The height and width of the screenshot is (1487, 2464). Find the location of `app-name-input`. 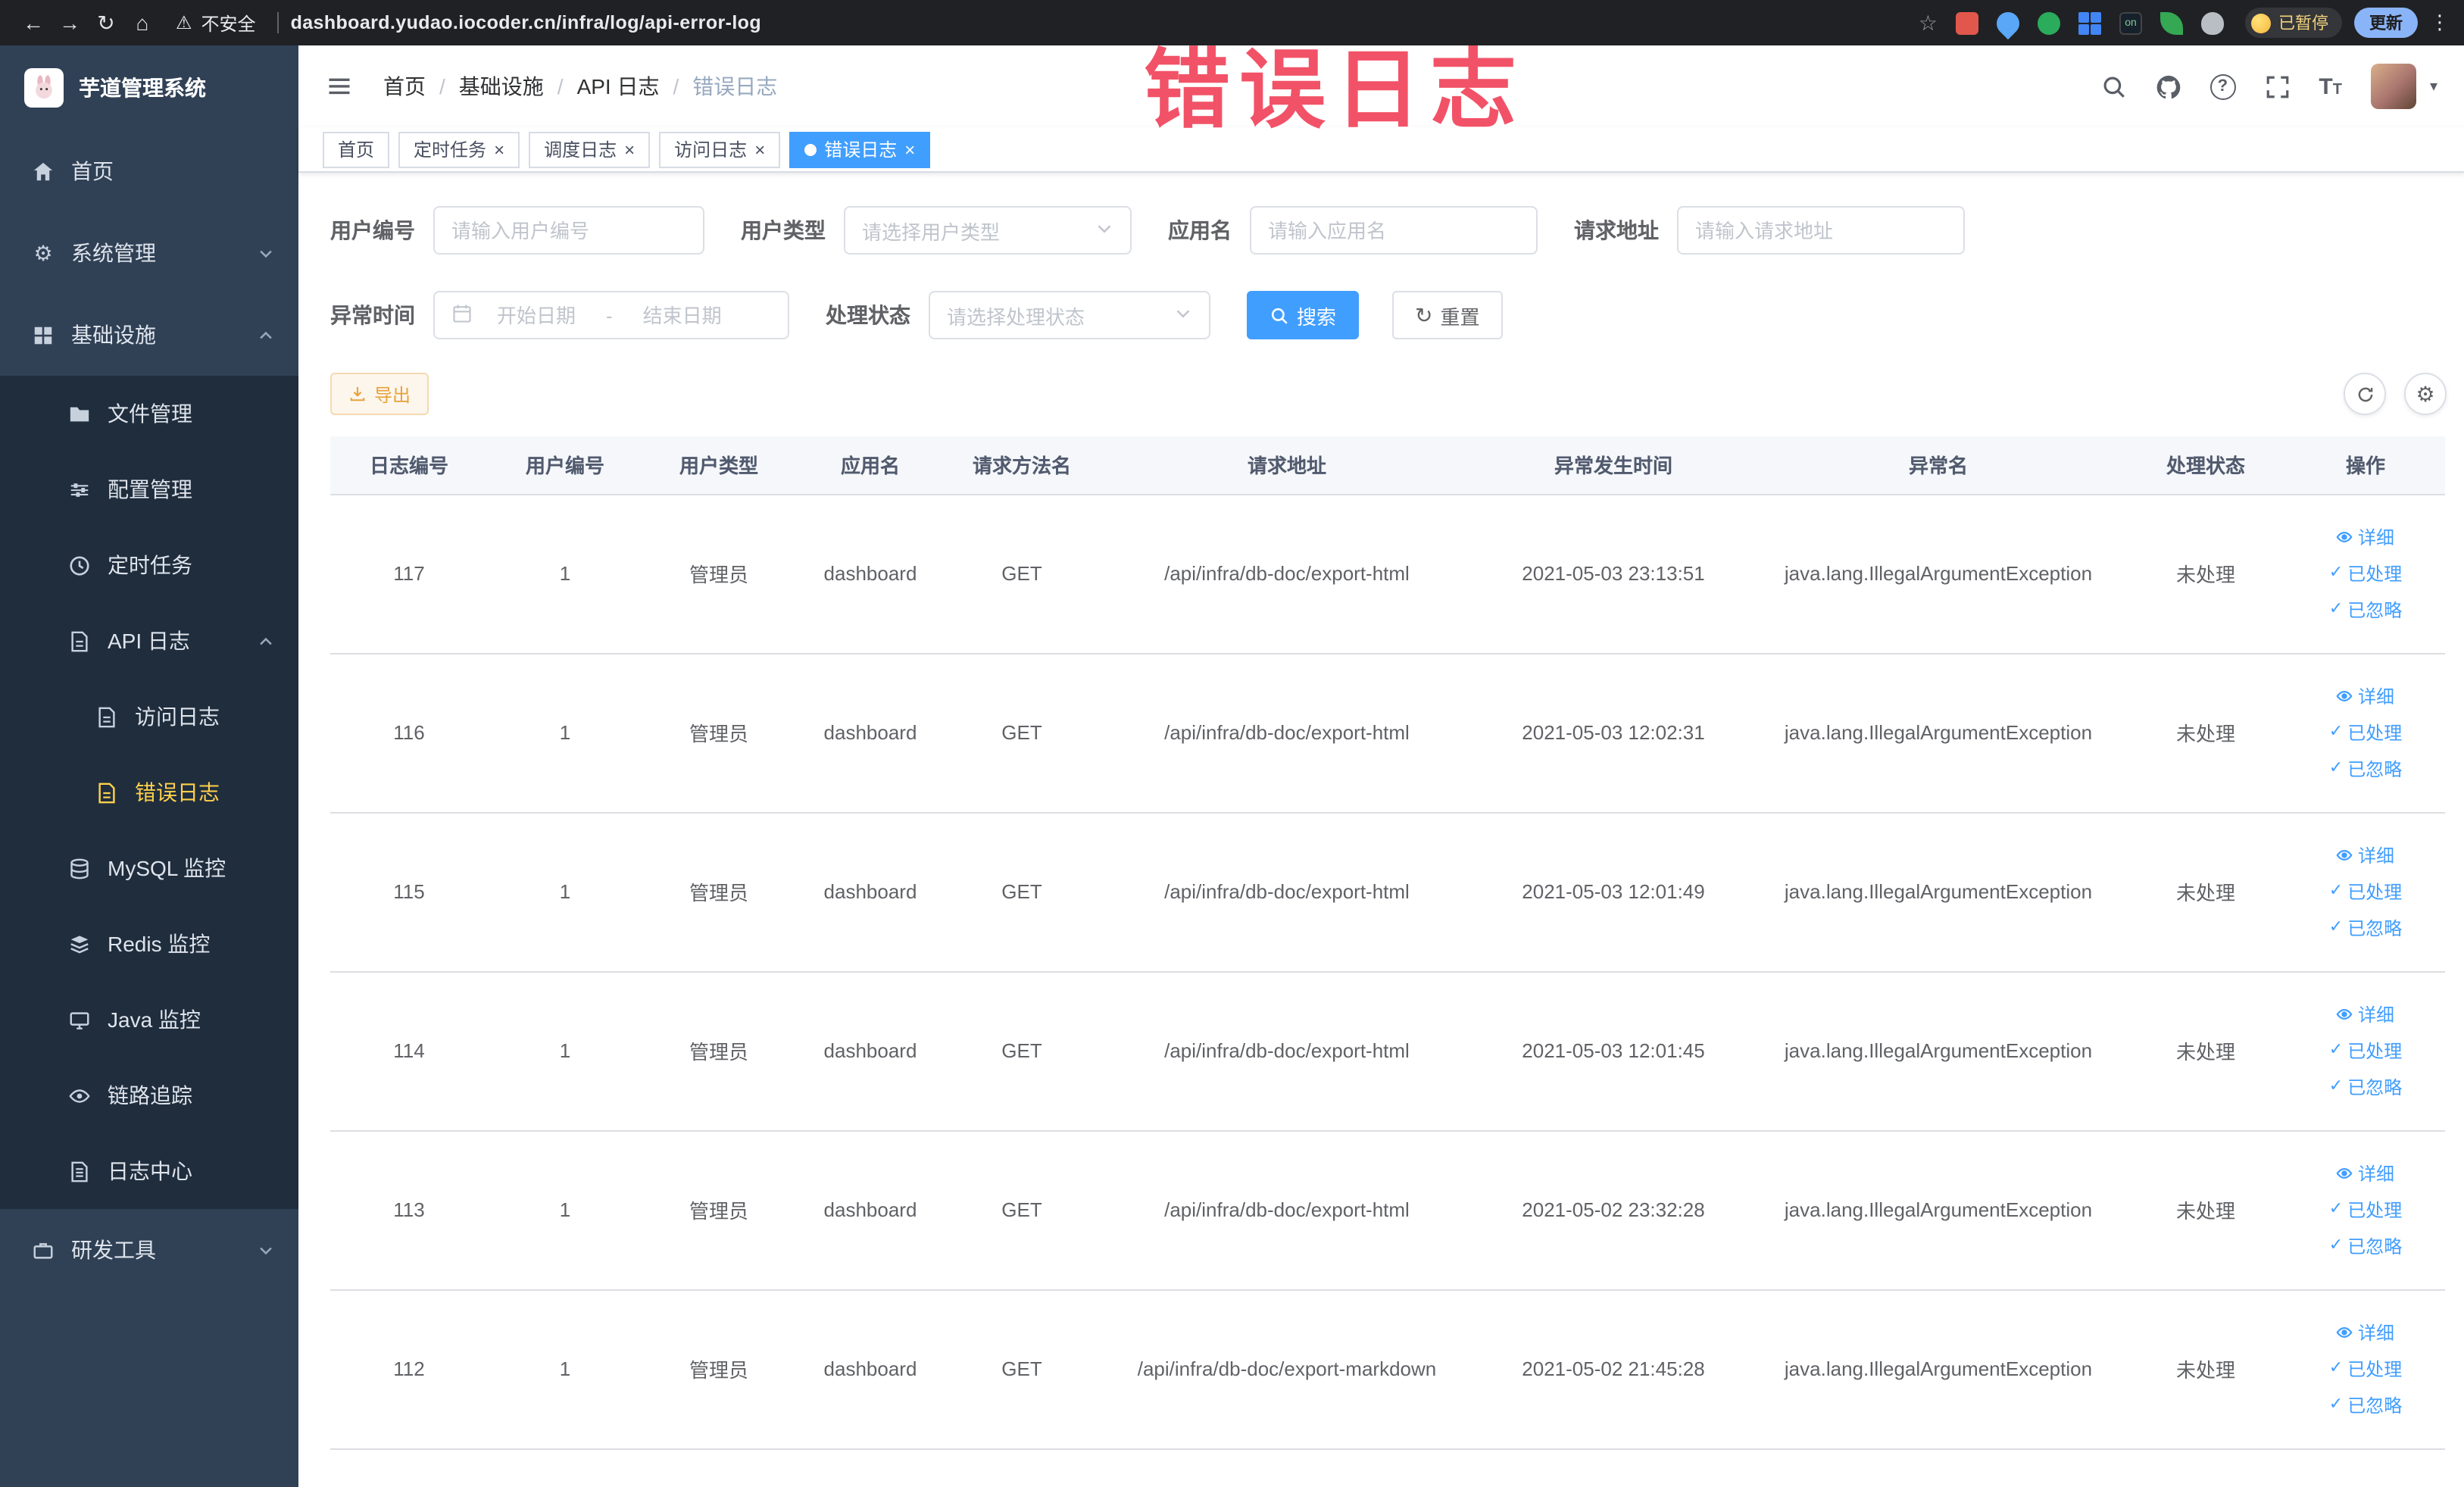

app-name-input is located at coordinates (1393, 230).